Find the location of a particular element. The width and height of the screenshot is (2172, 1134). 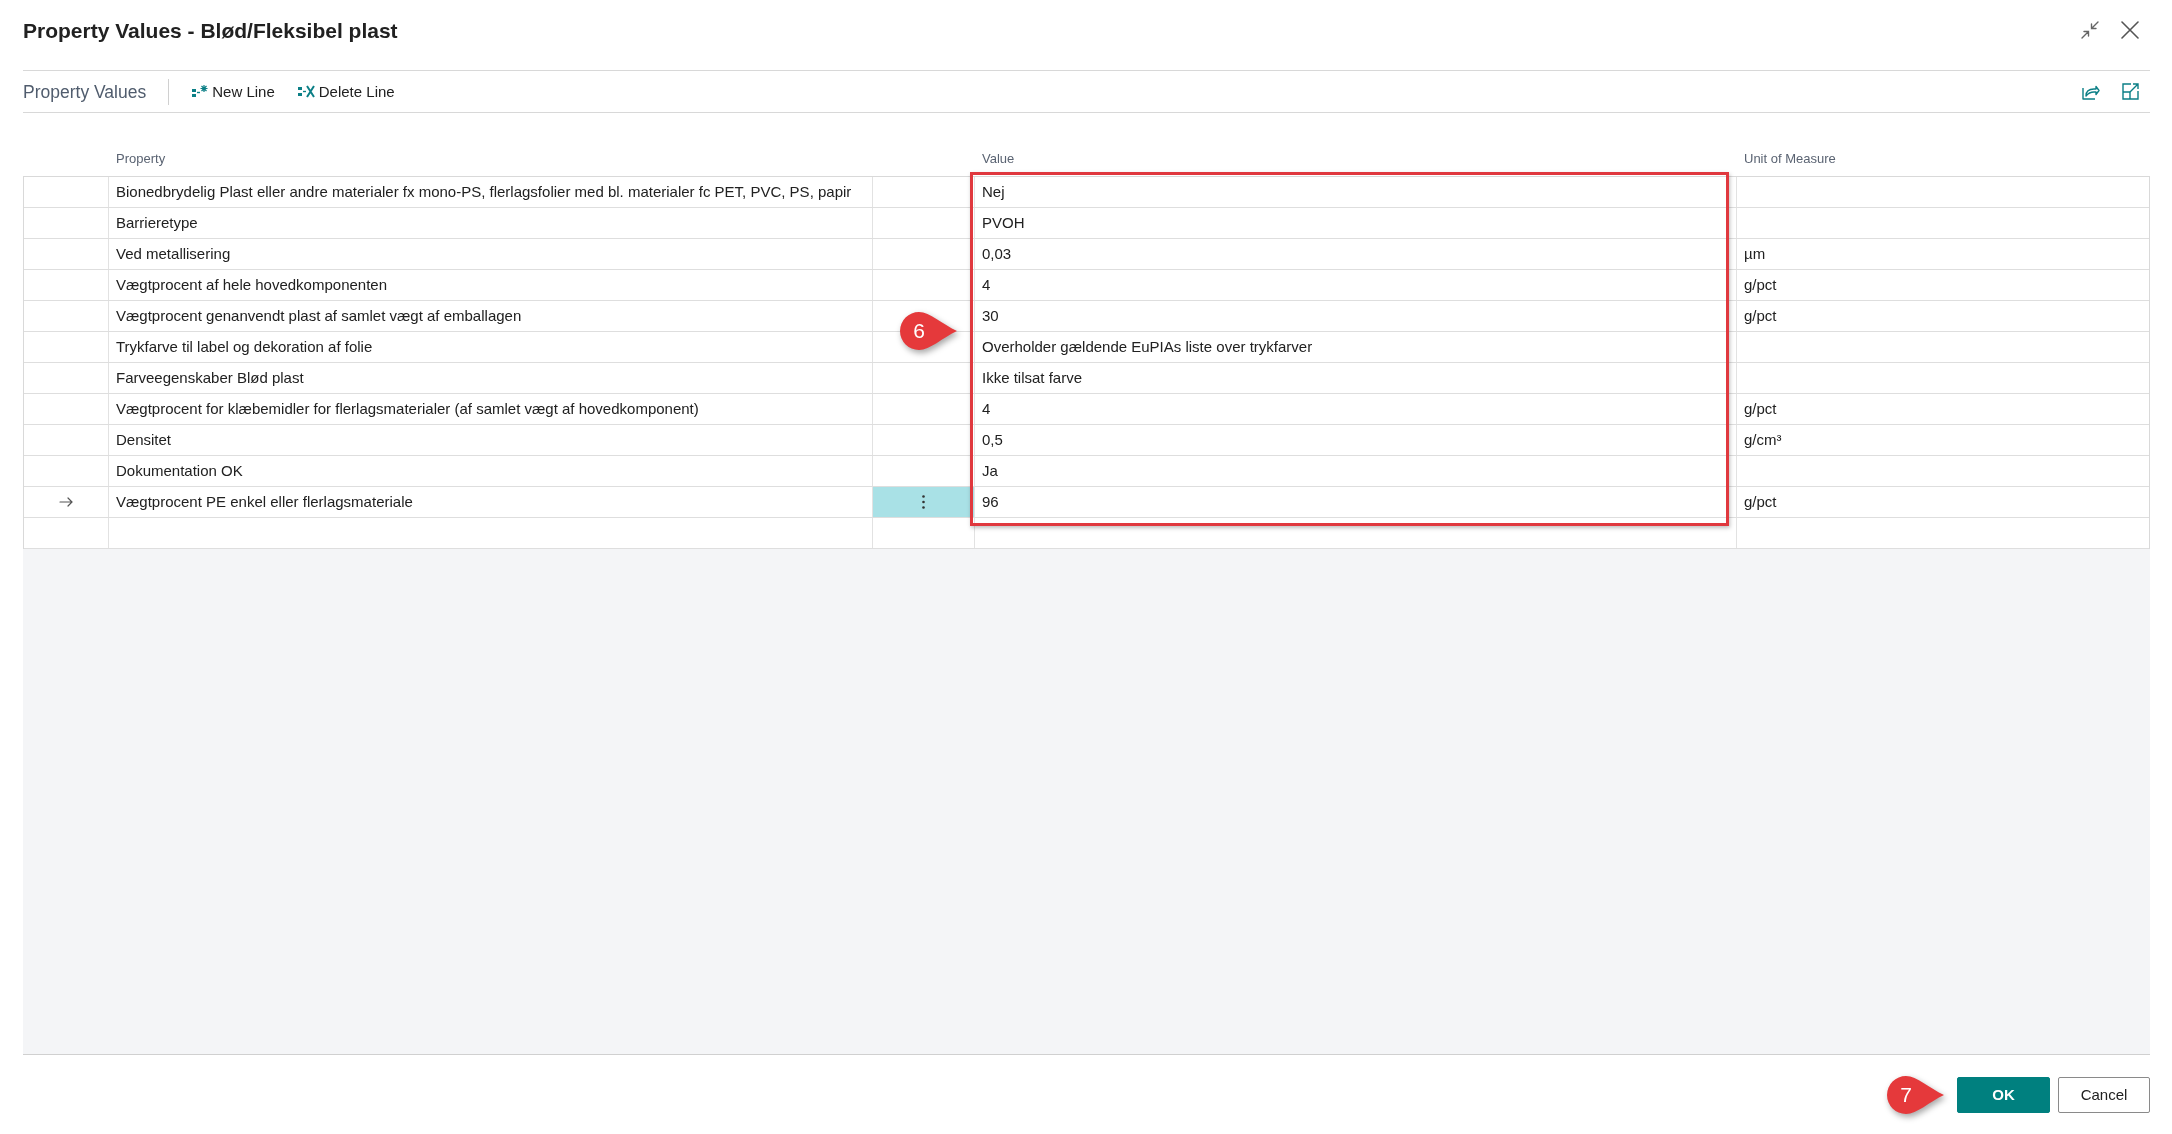

expand-icon is located at coordinates (2130, 91).